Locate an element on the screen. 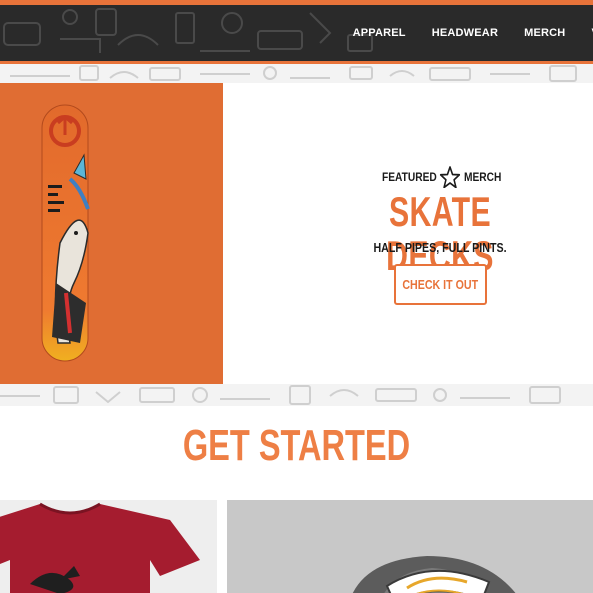  apparel-card is located at coordinates (108, 546).